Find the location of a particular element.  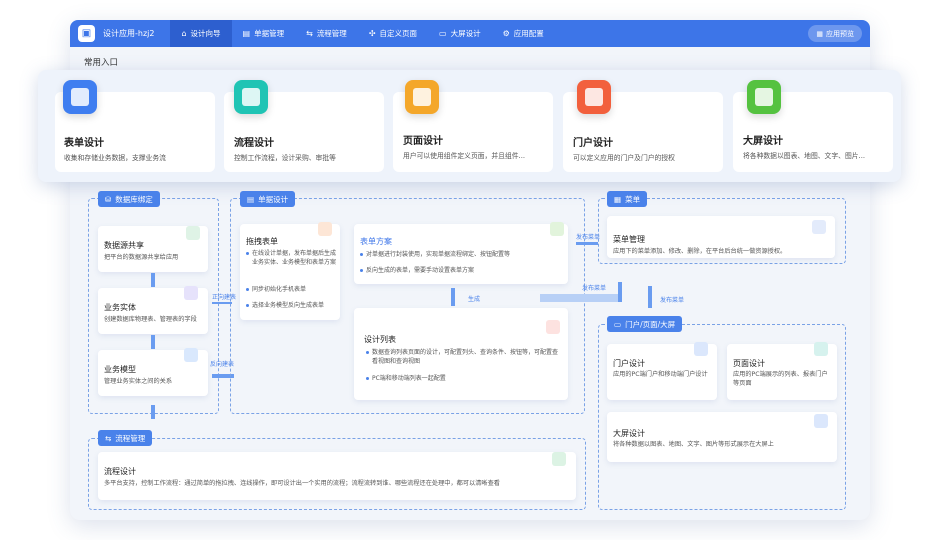

generate-label: 生成 is located at coordinates (474, 299).